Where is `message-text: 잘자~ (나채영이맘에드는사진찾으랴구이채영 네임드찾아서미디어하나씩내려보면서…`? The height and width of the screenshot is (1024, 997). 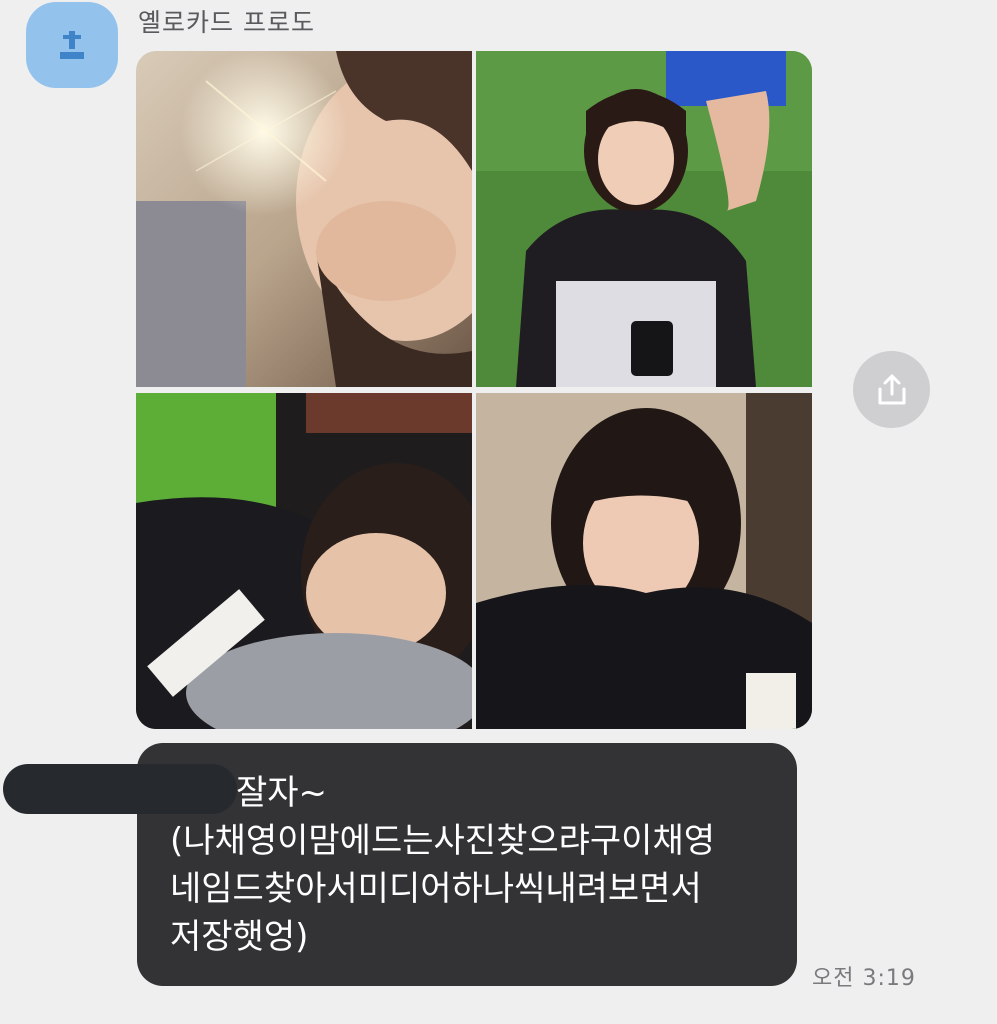
message-text: 잘자~ (나채영이맘에드는사진찾으랴구이채영 네임드찾아서미디어하나씩내려보면서… is located at coordinates (442, 865).